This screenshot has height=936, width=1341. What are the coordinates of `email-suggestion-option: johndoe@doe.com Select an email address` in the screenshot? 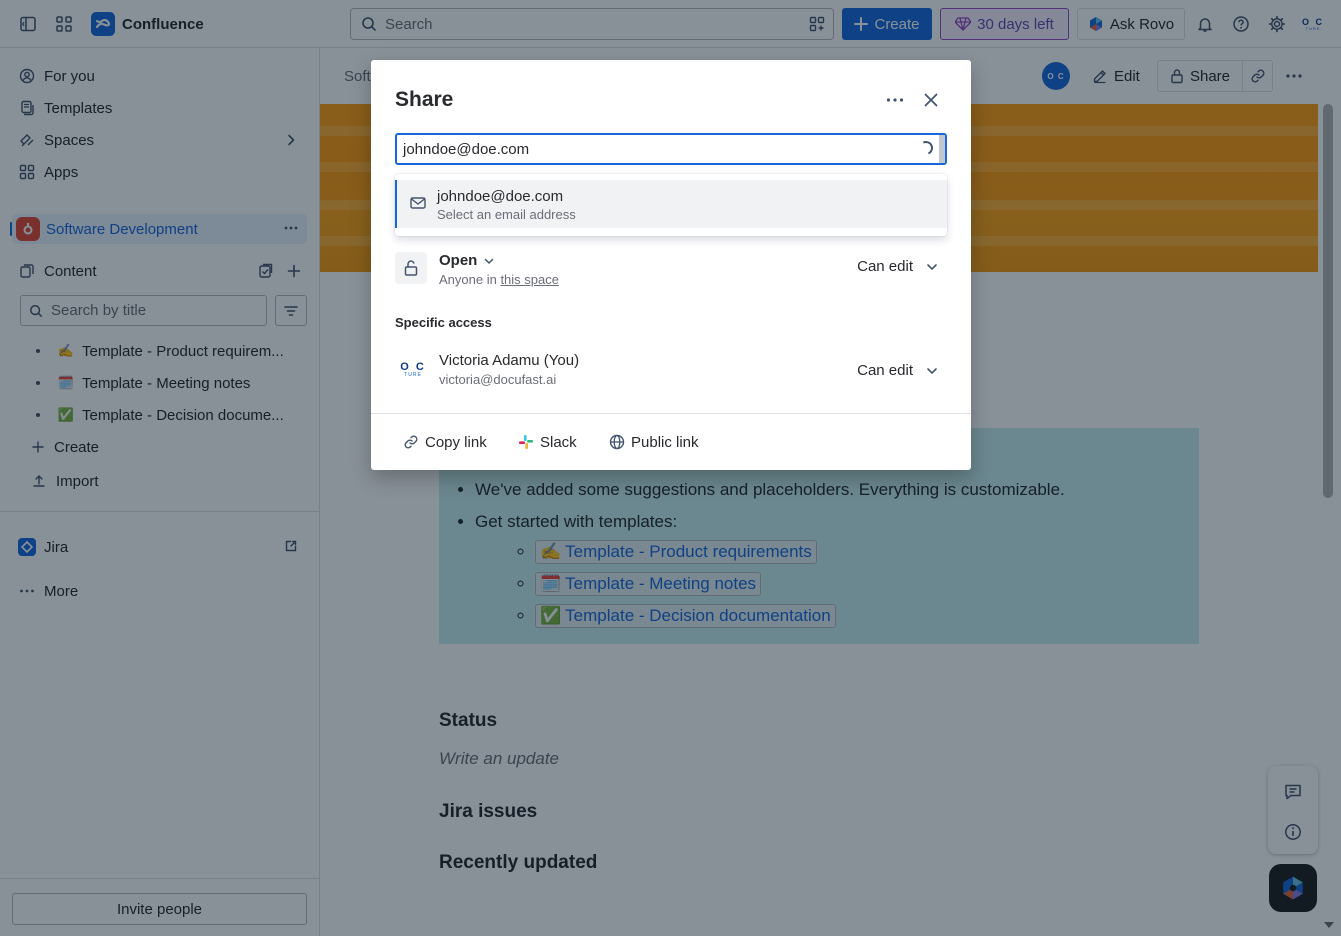 It's located at (671, 204).